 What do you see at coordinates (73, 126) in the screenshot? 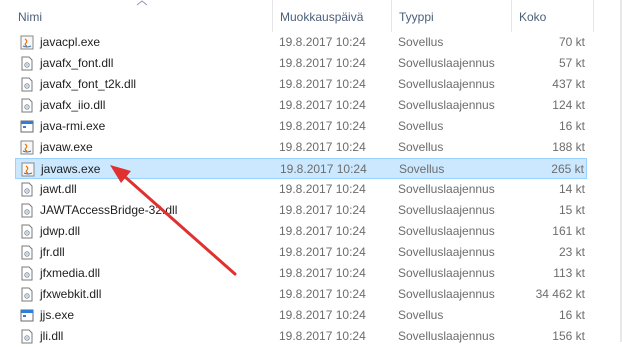
I see `file-name: java-rmi.exe` at bounding box center [73, 126].